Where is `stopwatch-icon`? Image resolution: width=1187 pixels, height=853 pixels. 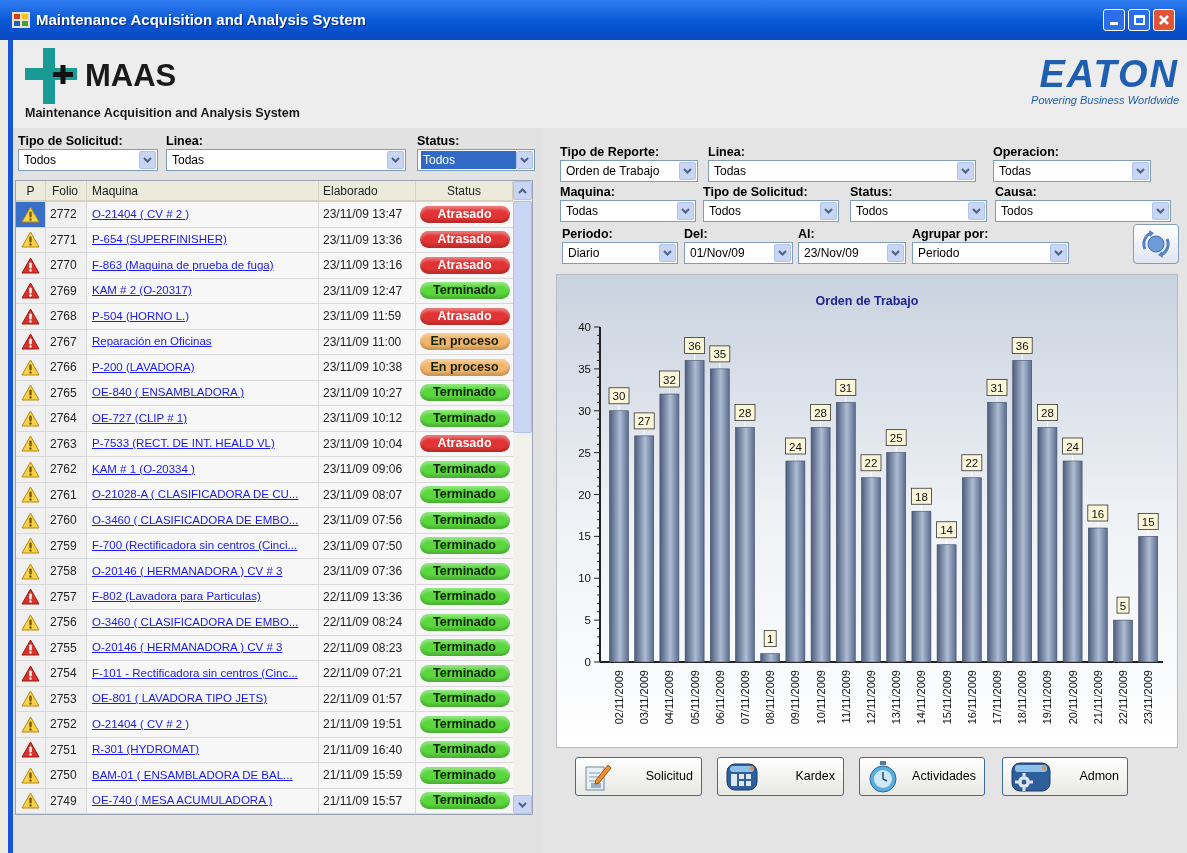 stopwatch-icon is located at coordinates (883, 776).